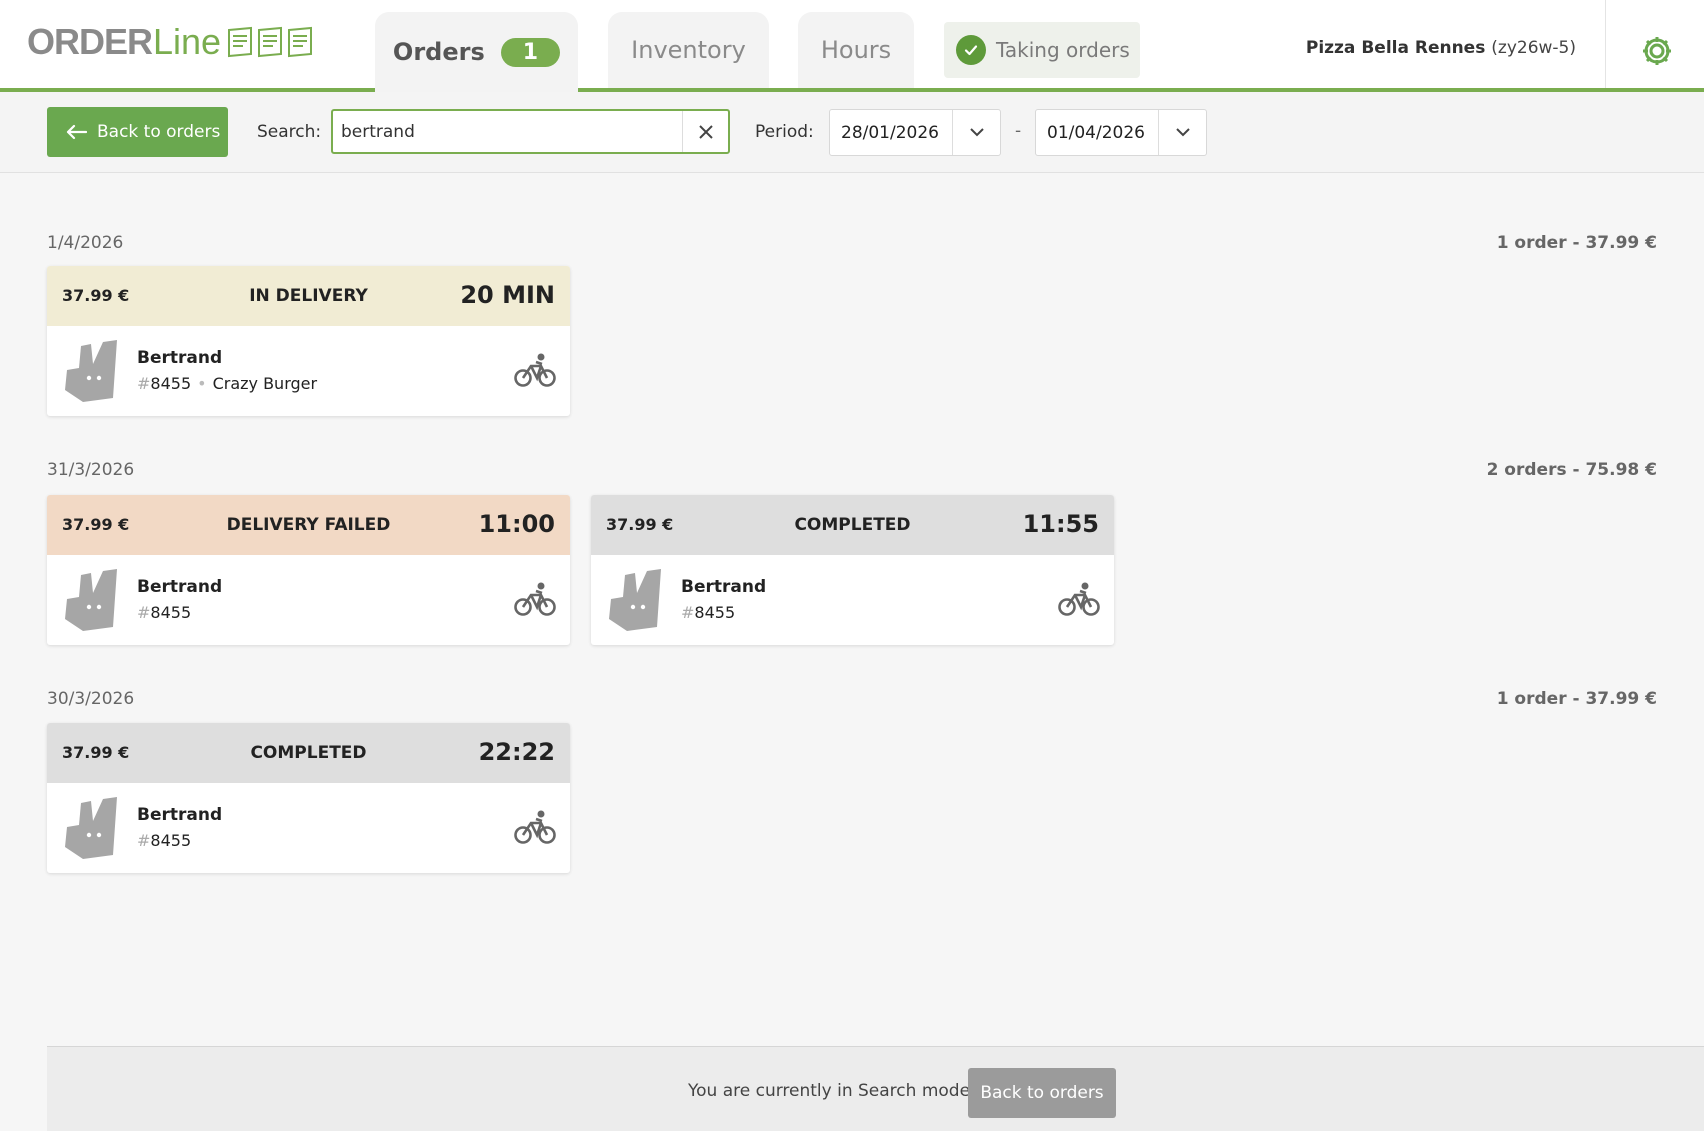  I want to click on restaurant-name-text: Pizza Bella Rennes, so click(1395, 48).